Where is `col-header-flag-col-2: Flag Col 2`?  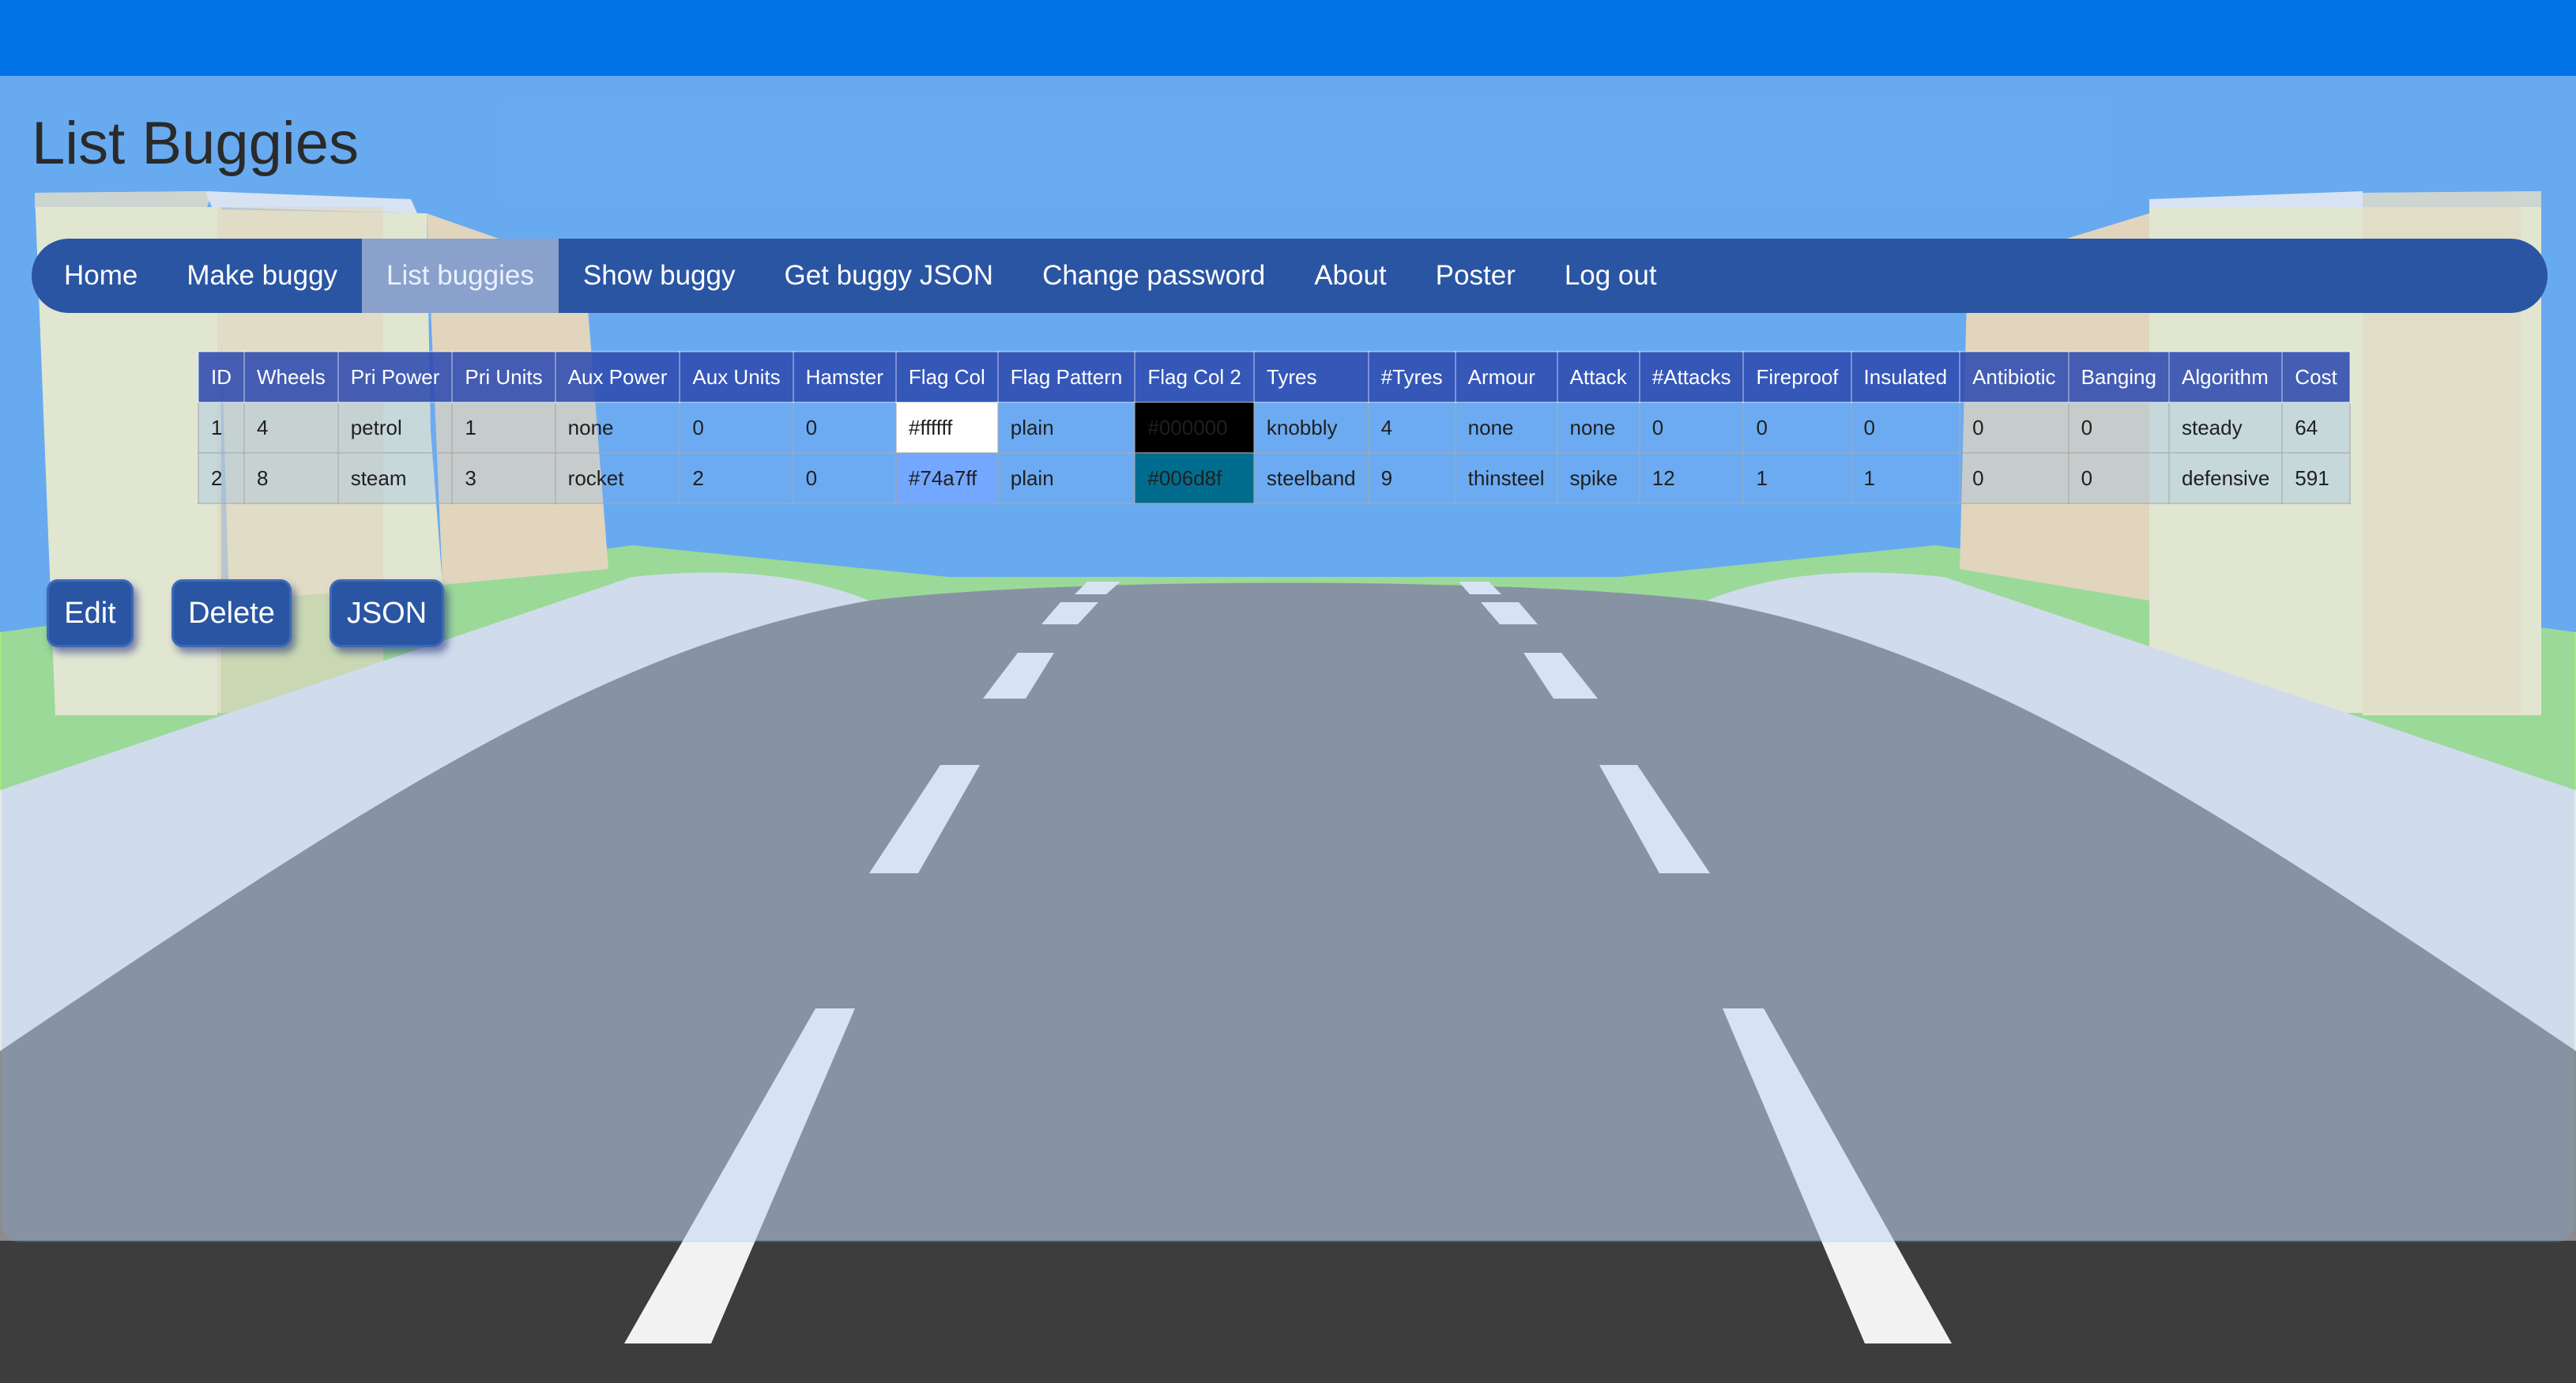
col-header-flag-col-2: Flag Col 2 is located at coordinates (1194, 377).